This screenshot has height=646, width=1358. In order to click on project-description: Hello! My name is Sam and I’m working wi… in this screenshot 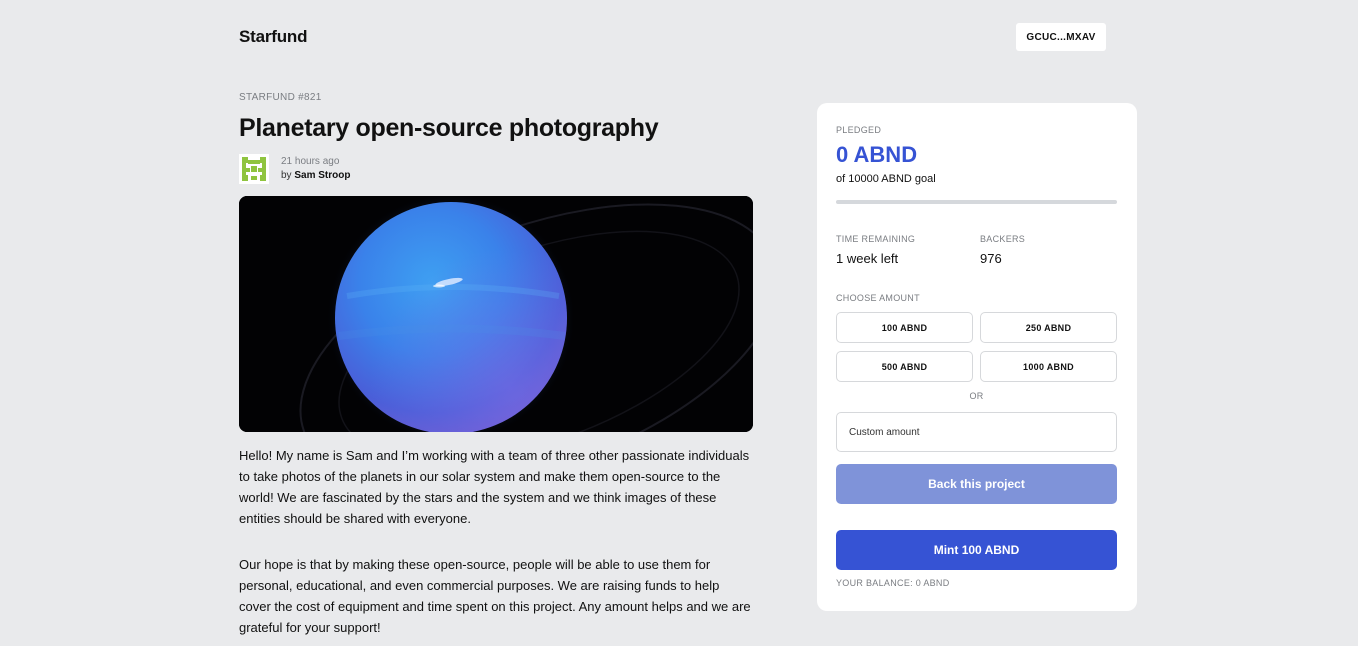, I will do `click(496, 541)`.